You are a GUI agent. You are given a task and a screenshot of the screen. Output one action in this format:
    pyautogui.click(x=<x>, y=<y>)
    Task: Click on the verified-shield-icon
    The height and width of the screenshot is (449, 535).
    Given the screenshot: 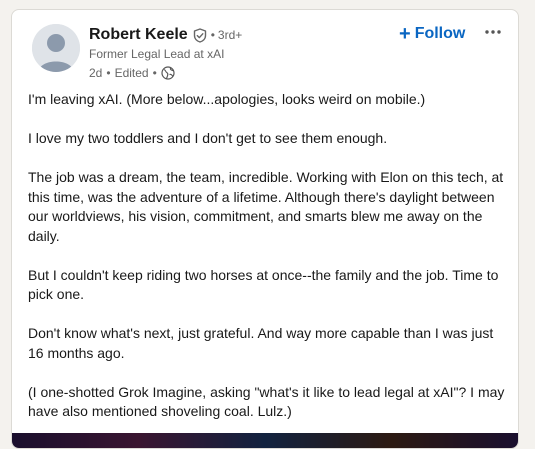 What is the action you would take?
    pyautogui.click(x=200, y=35)
    